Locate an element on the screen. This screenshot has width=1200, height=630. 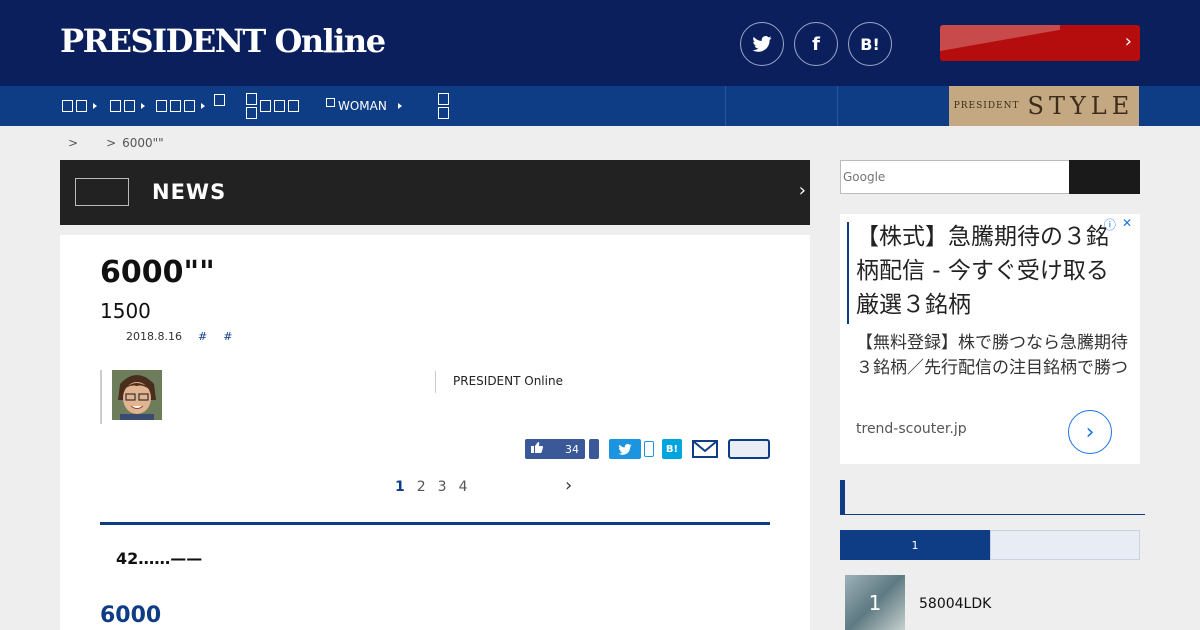
ranking-number: 1 is located at coordinates (875, 602).